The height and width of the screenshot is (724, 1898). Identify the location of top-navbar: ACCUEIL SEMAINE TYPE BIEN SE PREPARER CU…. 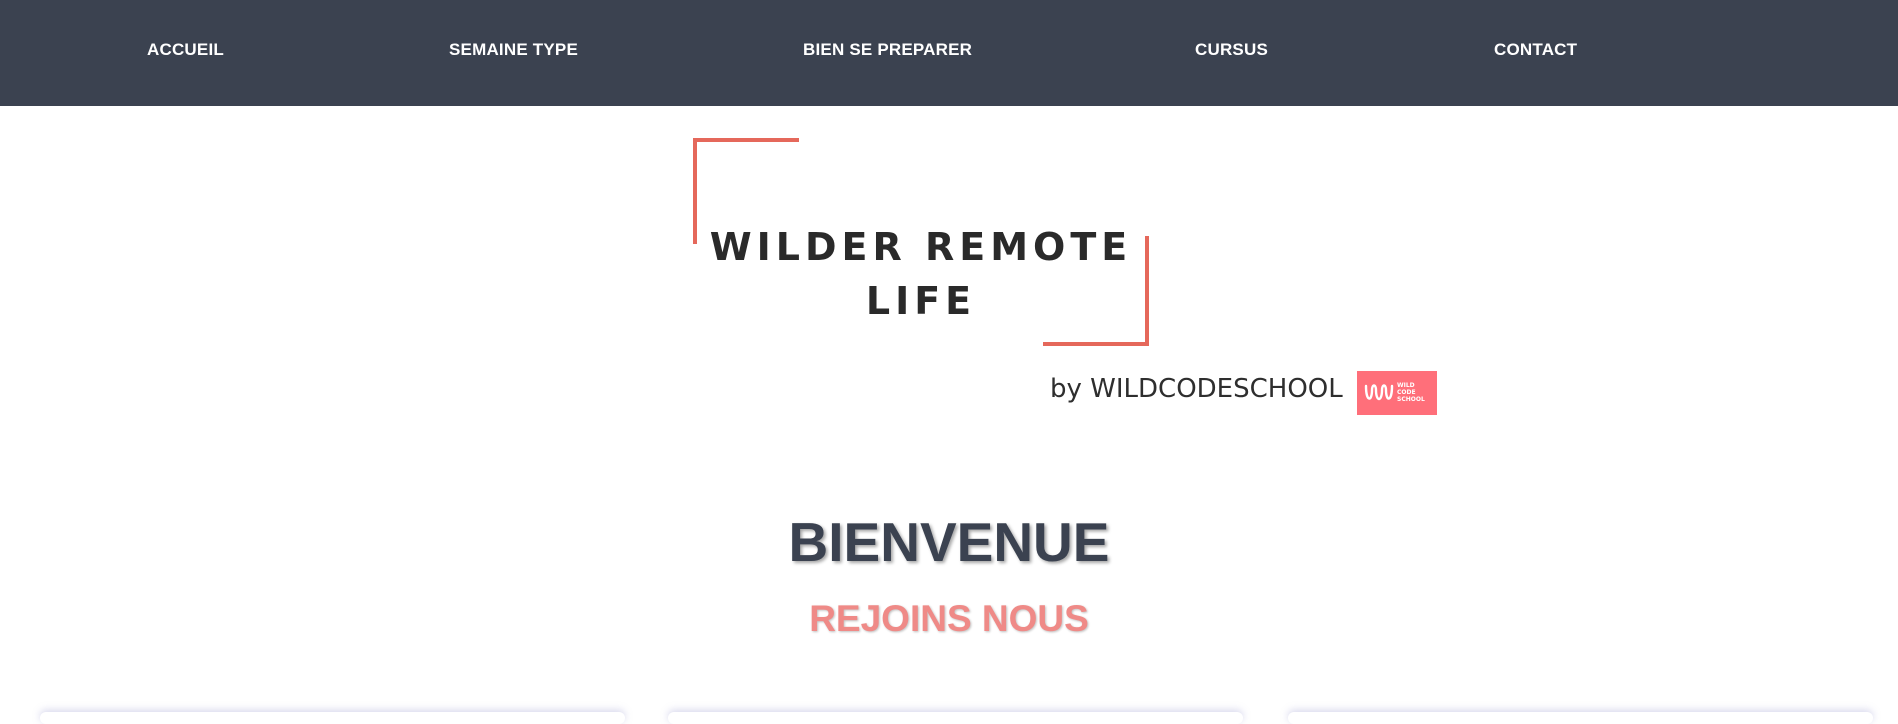
(949, 53).